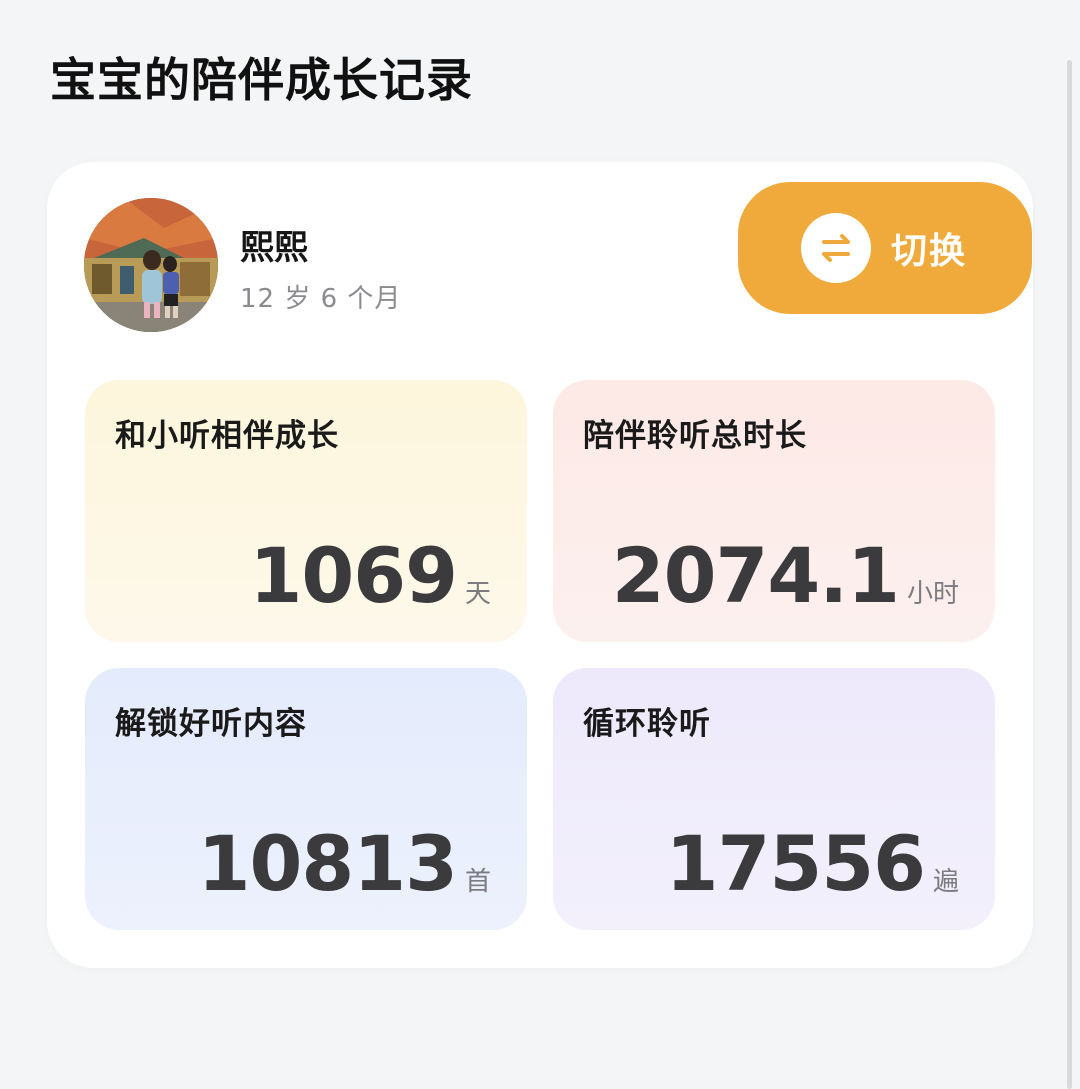  Describe the element at coordinates (929, 251) in the screenshot. I see `switch-button-label: 切换` at that location.